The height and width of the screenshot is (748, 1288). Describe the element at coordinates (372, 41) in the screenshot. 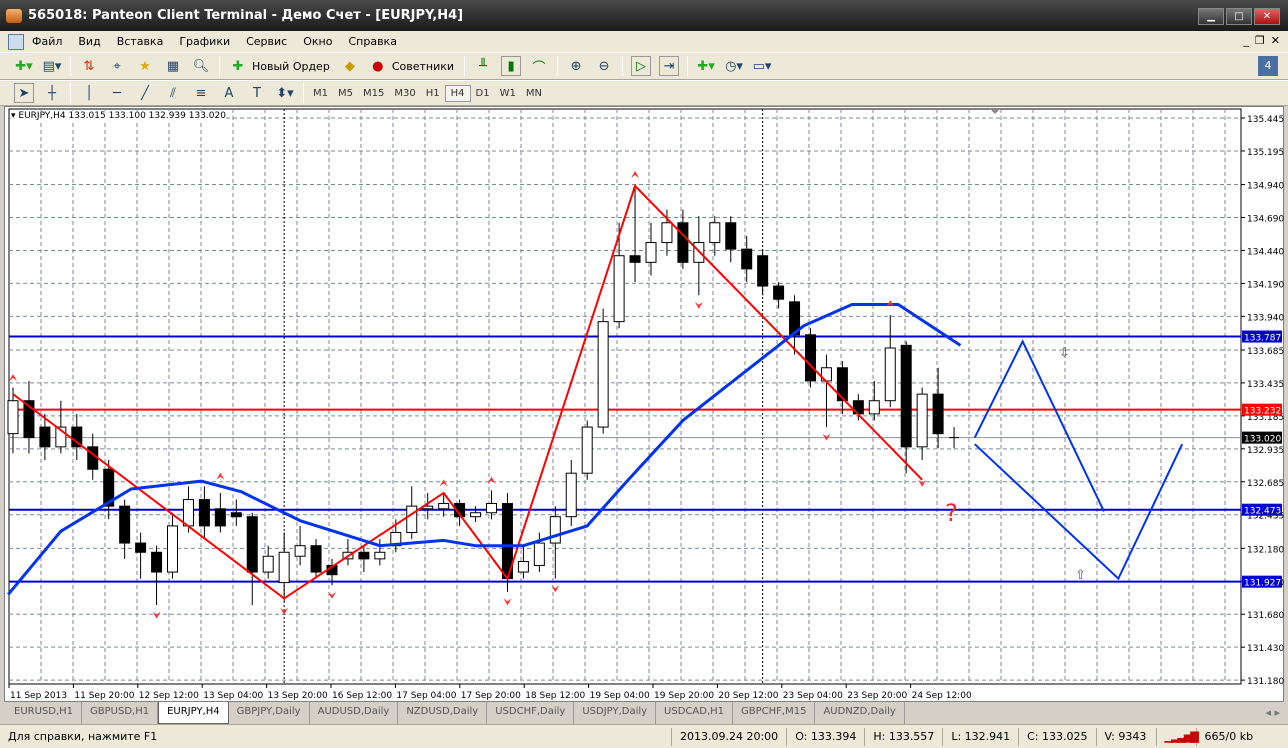

I see `menu-help: Справка` at that location.